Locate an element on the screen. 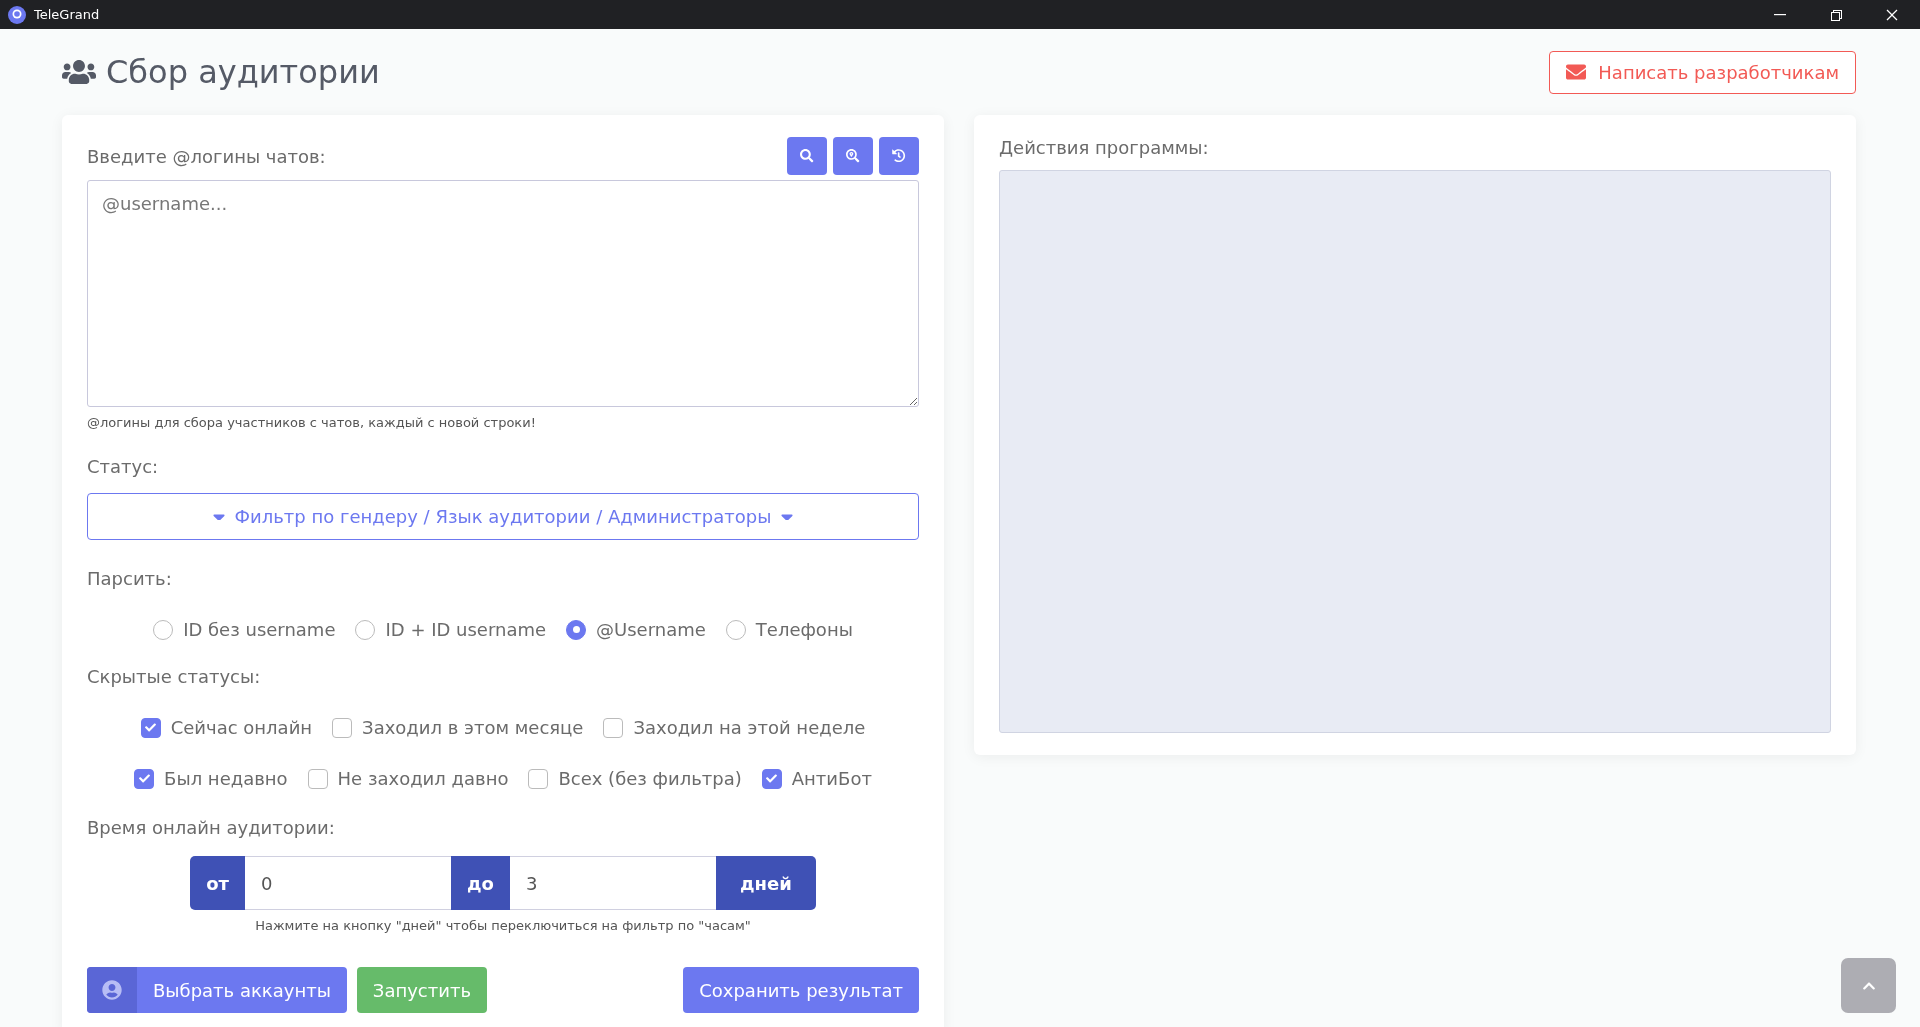 This screenshot has width=1920, height=1027. radio-option: @Username is located at coordinates (636, 629).